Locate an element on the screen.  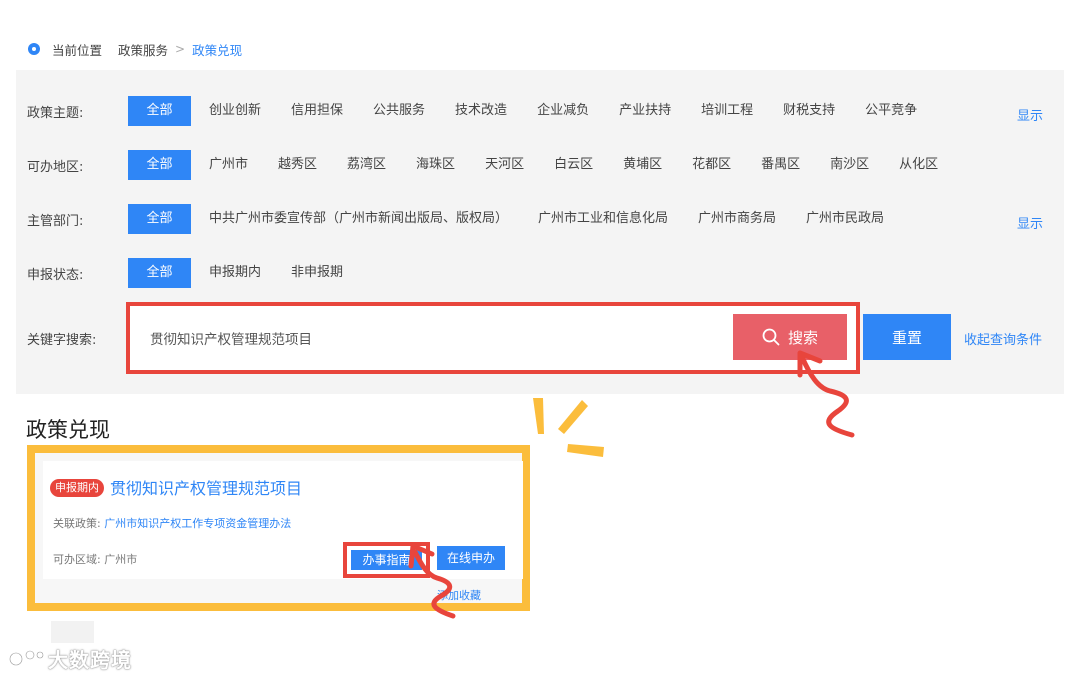
department-option: 广州市民政局 is located at coordinates (845, 219).